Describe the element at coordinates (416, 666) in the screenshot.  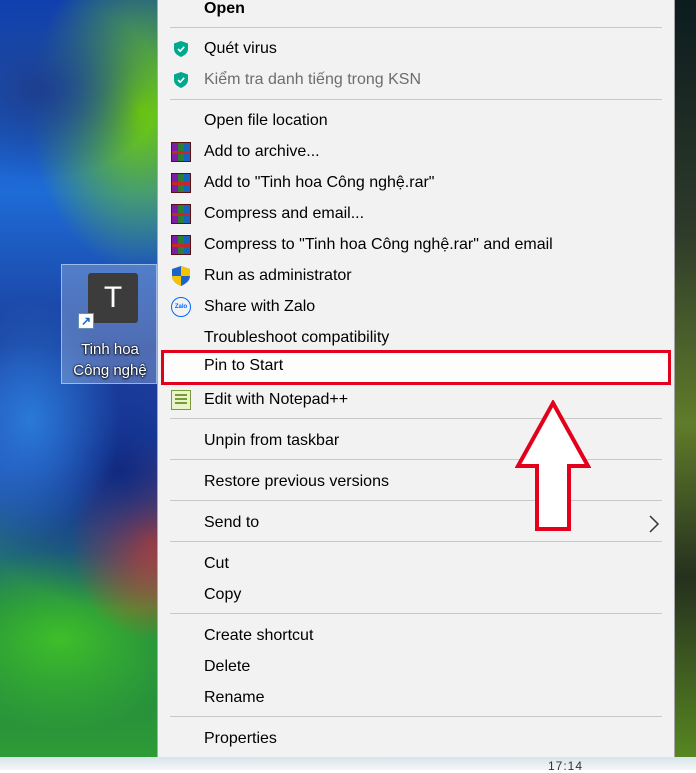
I see `menu-item-delete: Delete` at that location.